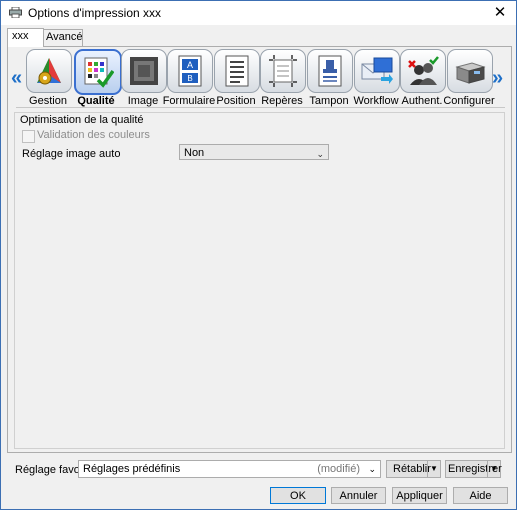 The image size is (517, 510). I want to click on position-icon, so click(237, 71).